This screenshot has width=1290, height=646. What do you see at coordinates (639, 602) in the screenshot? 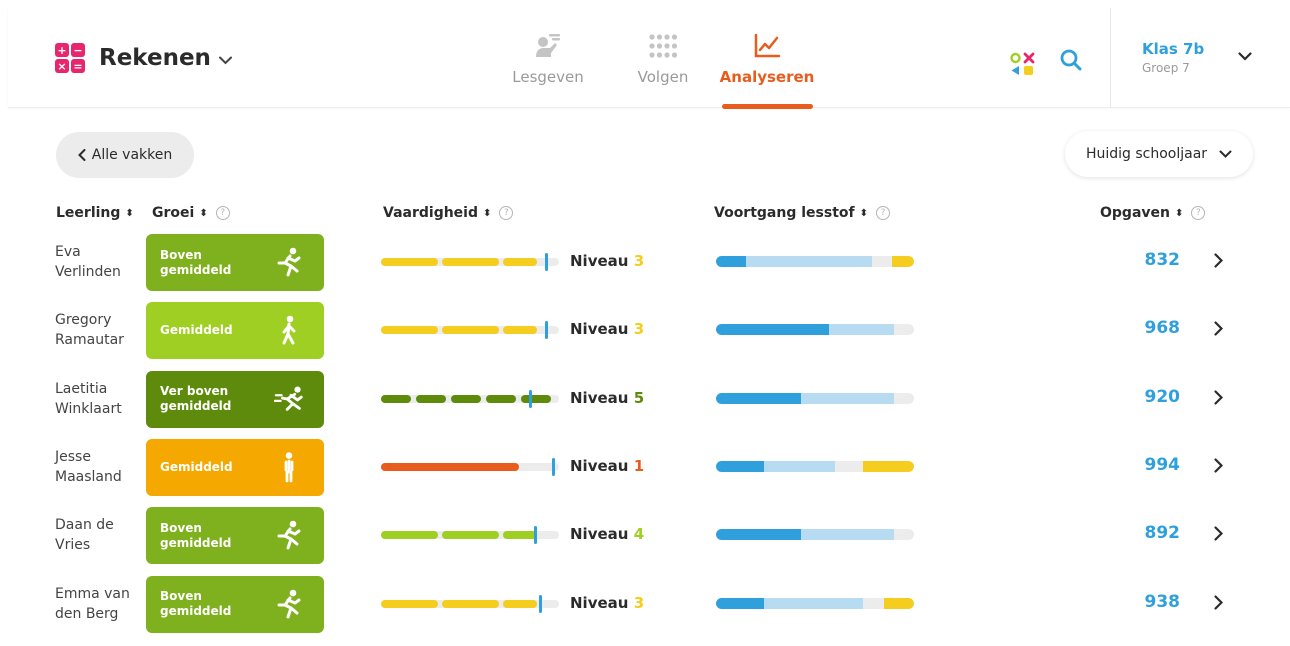
I see `level-number: 3` at bounding box center [639, 602].